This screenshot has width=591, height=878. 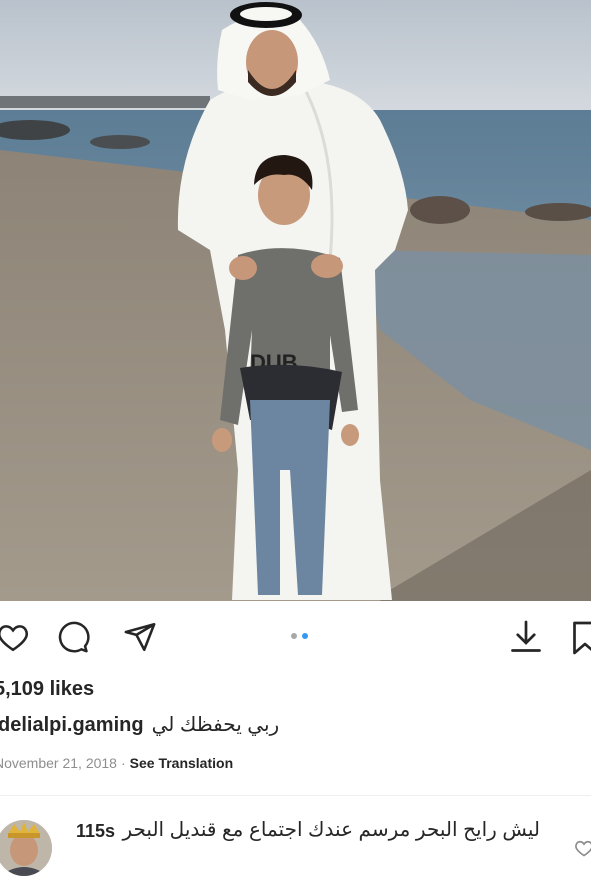 I want to click on post-date: November 21, 2018, so click(x=58, y=763).